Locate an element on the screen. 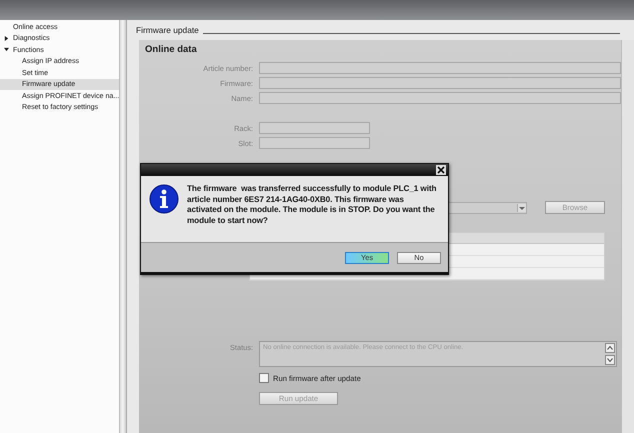 This screenshot has width=634, height=433. scroll-up-icon is located at coordinates (610, 348).